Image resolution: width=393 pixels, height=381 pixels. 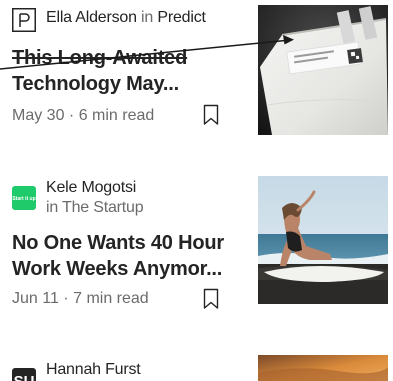 I want to click on author-name: Ella Alderson, so click(x=91, y=17).